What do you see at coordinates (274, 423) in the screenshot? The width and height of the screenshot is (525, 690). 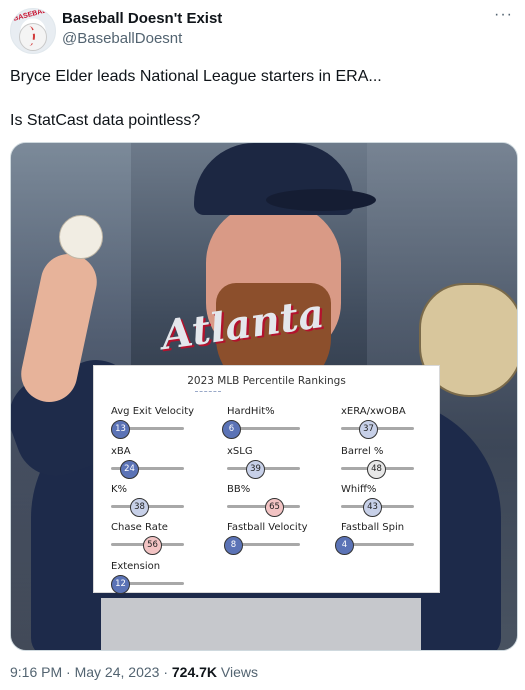 I see `percentile-metric: HardHit% 6` at bounding box center [274, 423].